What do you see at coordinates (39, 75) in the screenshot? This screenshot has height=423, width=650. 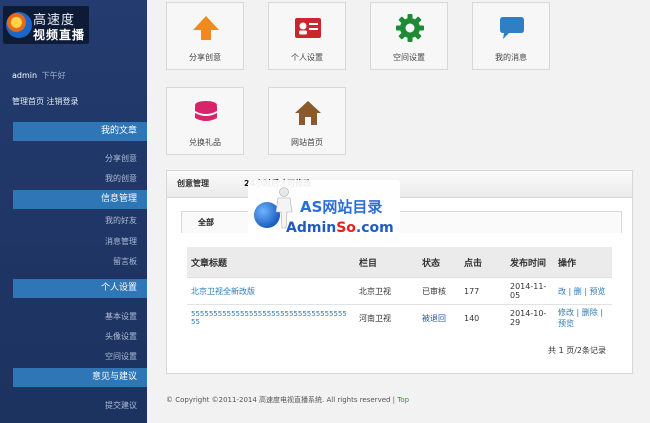 I see `welcome-text: admin 下午好` at bounding box center [39, 75].